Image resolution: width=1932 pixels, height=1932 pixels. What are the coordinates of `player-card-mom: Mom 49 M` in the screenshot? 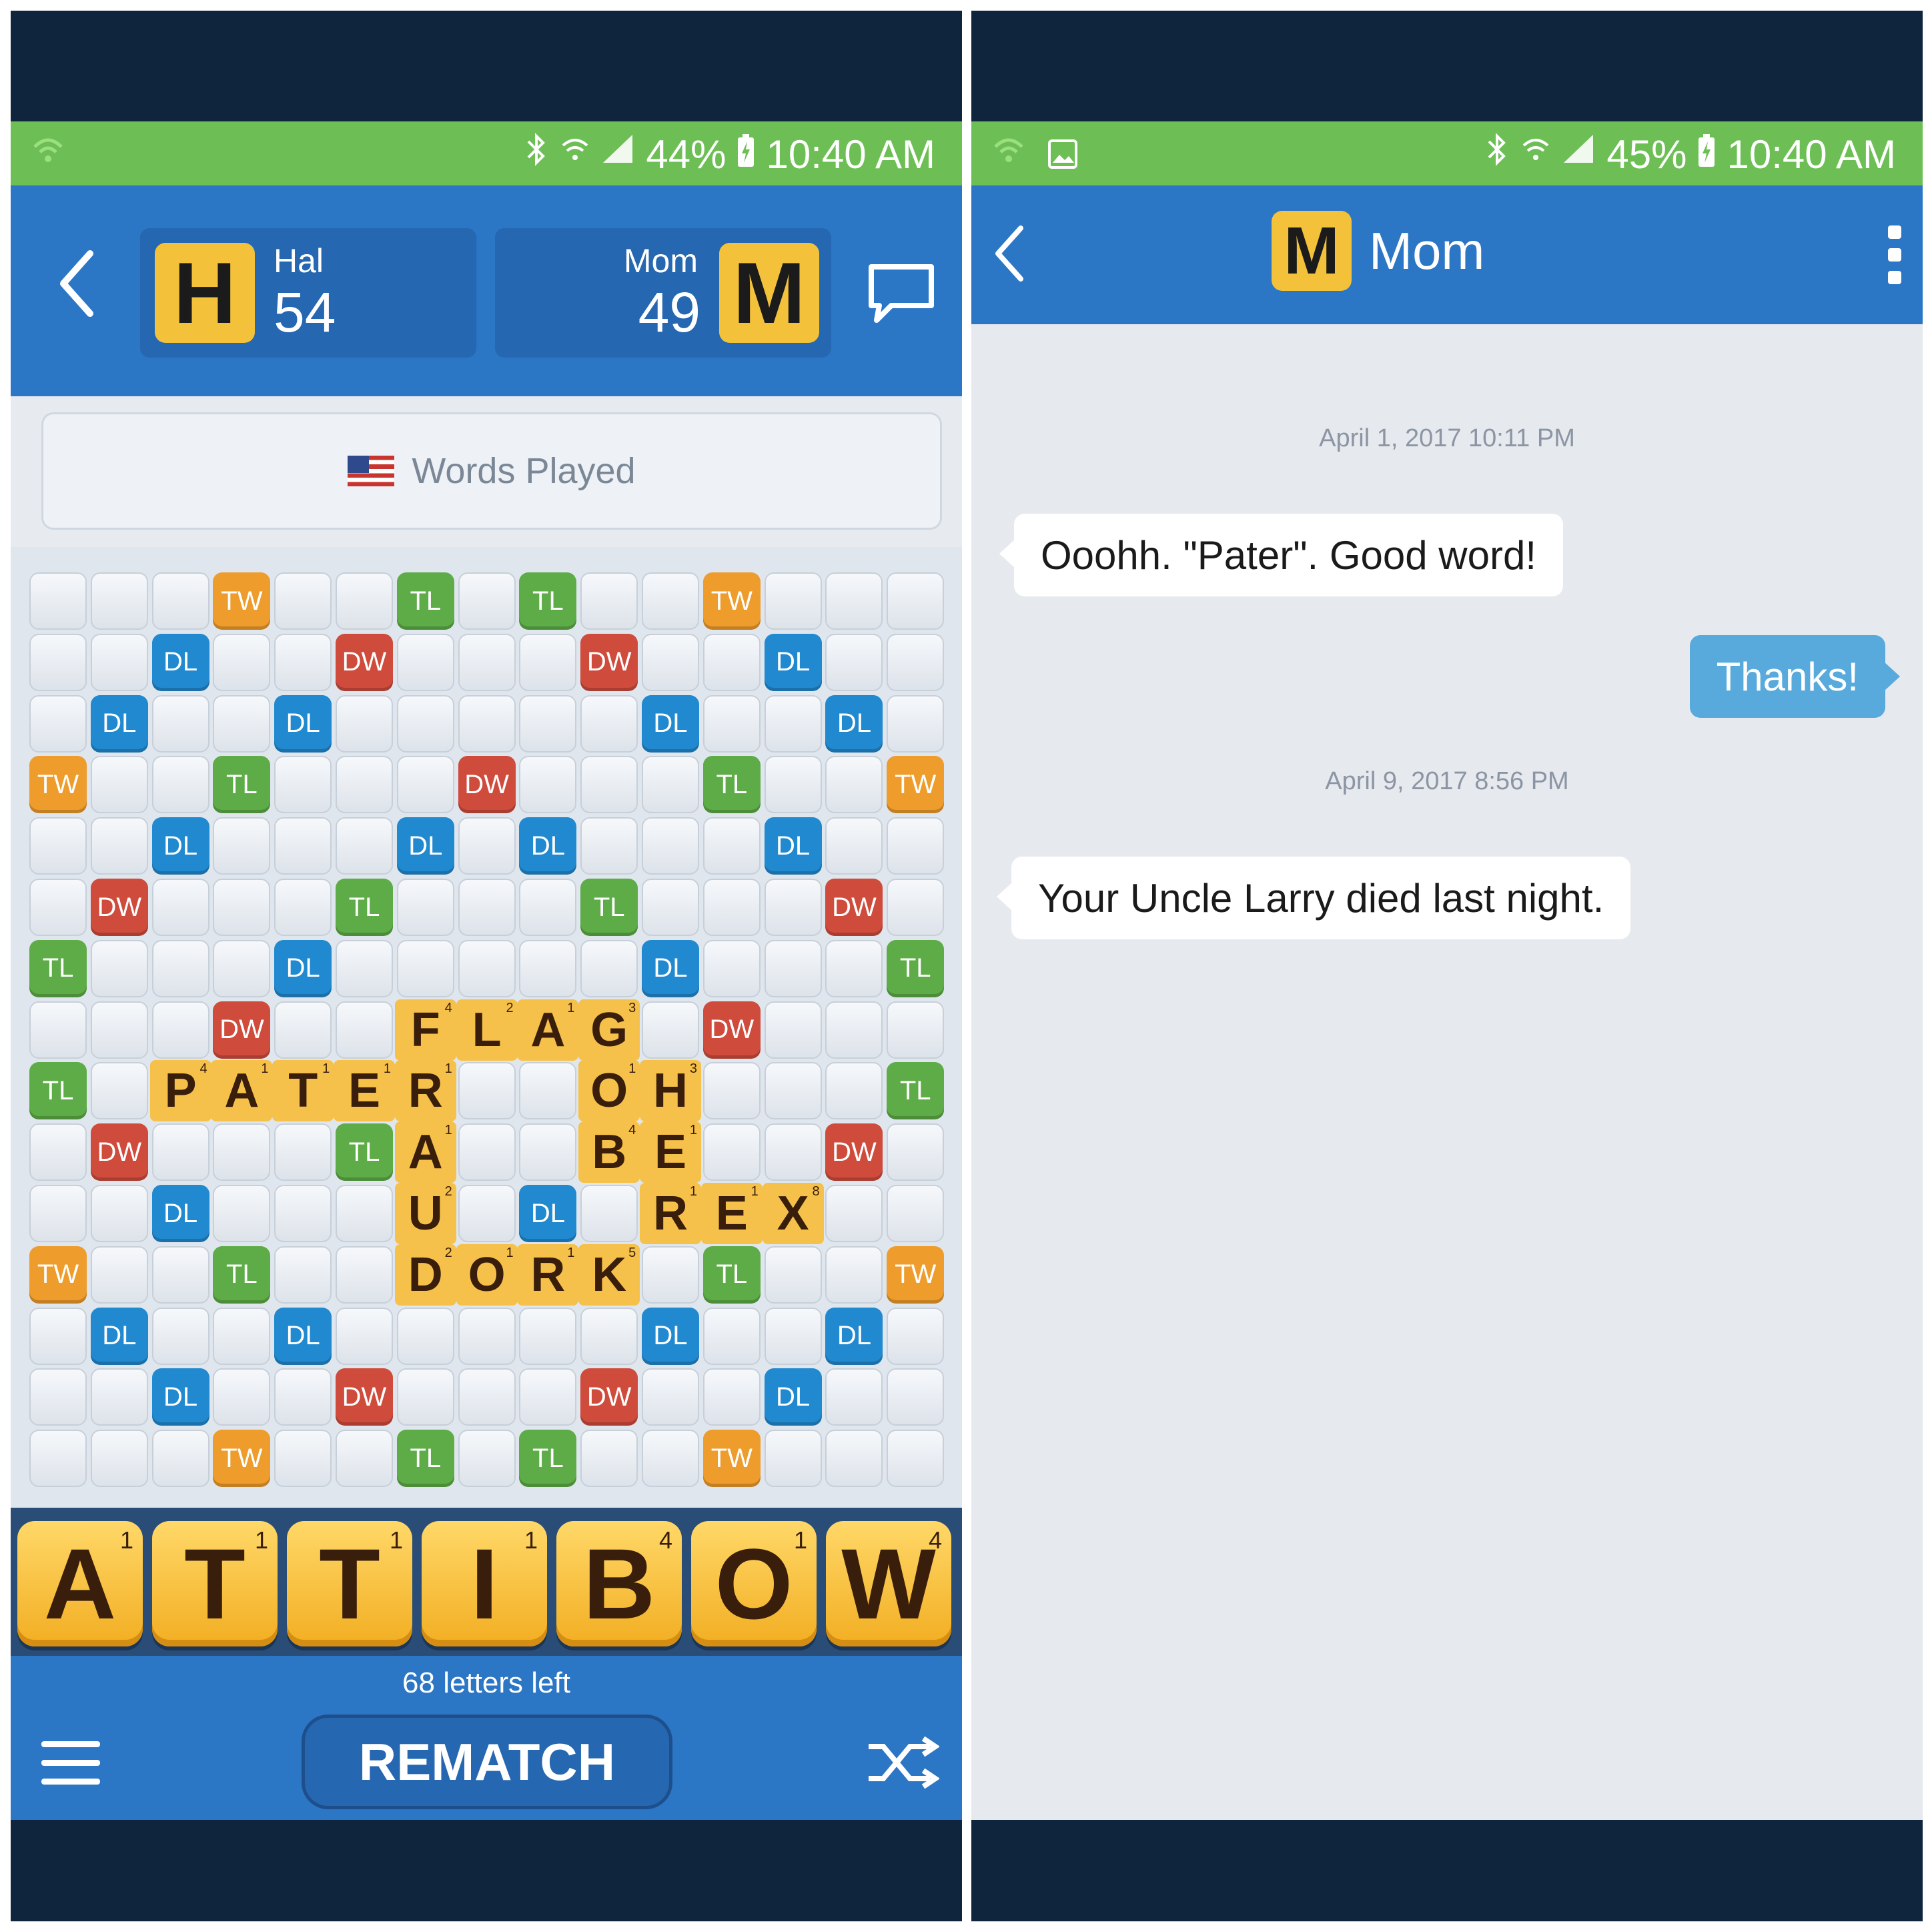 It's located at (663, 293).